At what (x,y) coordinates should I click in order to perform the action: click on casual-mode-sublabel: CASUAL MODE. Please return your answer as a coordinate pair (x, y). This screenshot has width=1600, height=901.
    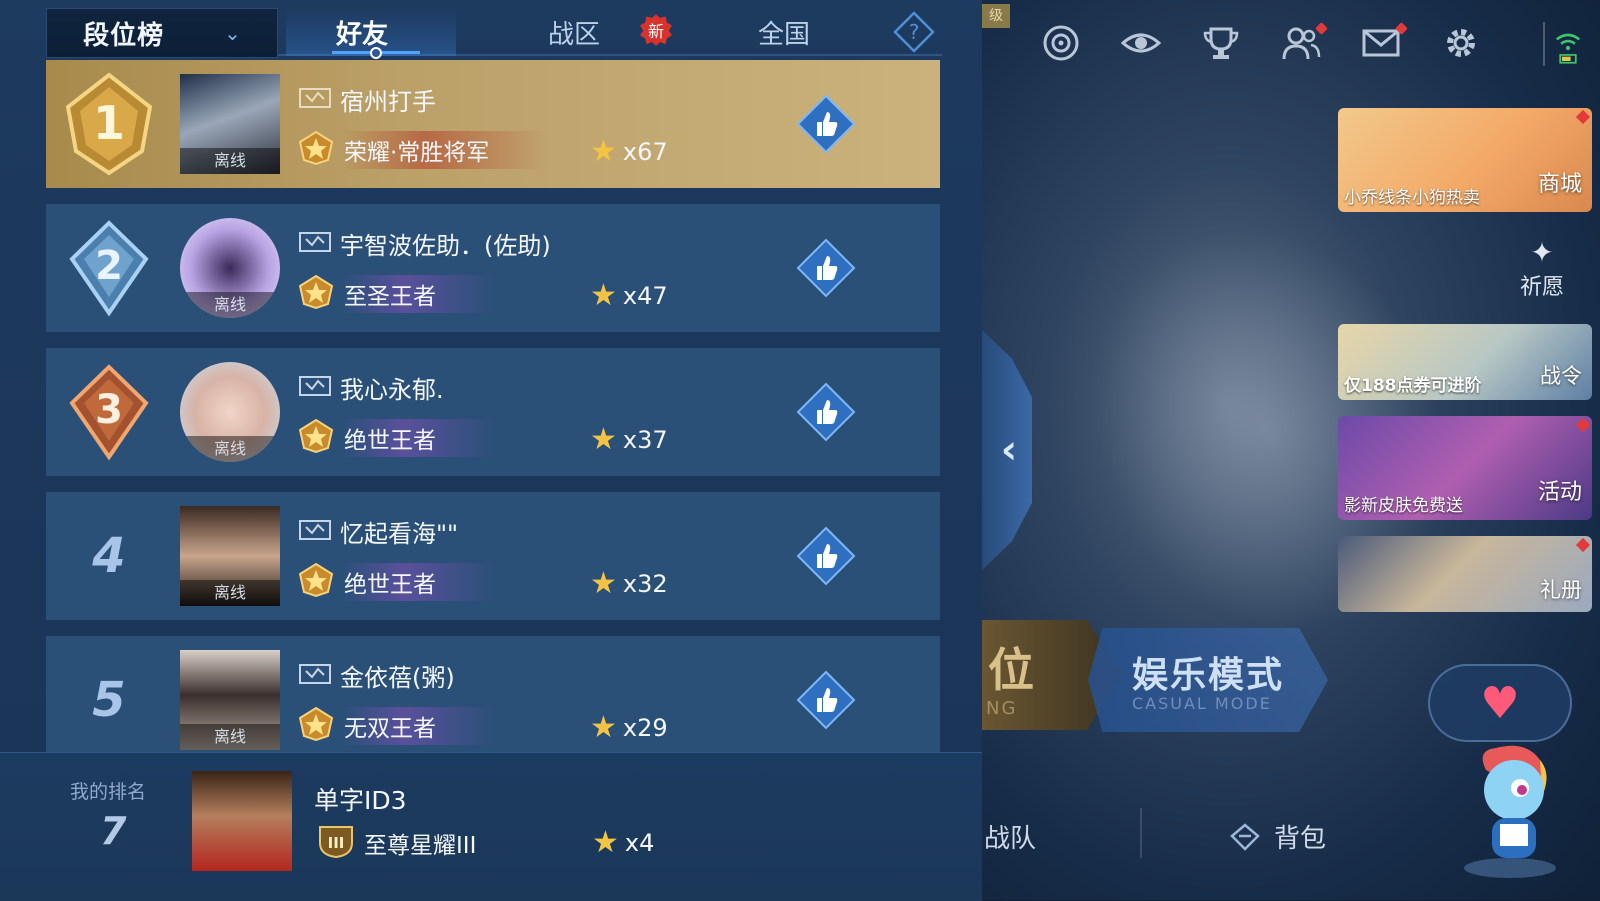
    Looking at the image, I should click on (1202, 703).